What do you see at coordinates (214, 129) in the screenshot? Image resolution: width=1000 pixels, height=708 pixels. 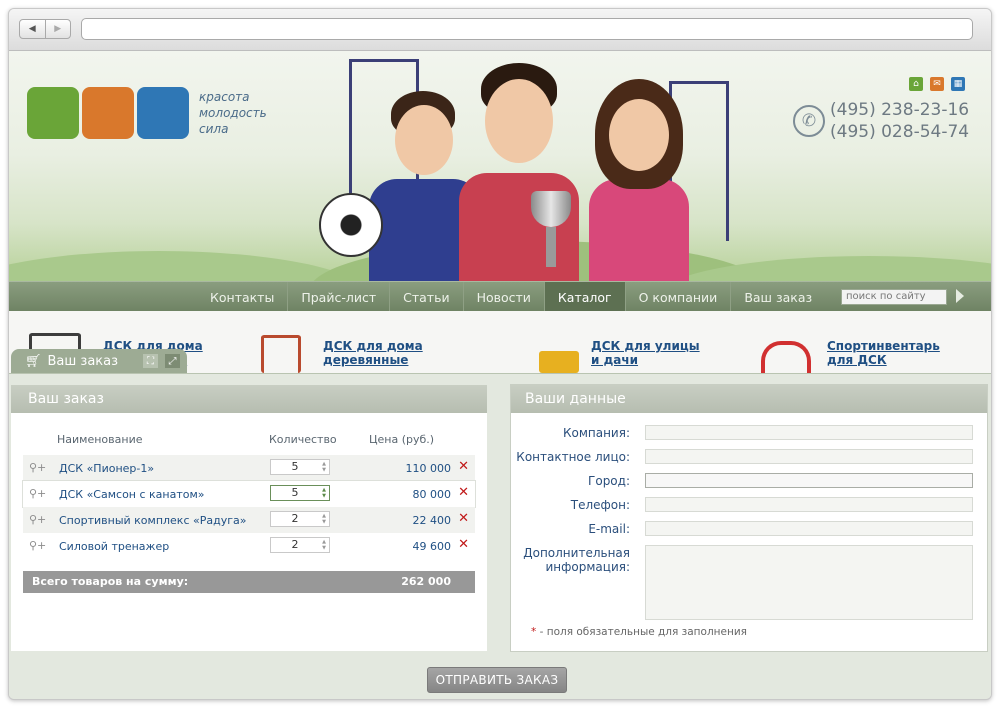 I see `slogan-line: сила` at bounding box center [214, 129].